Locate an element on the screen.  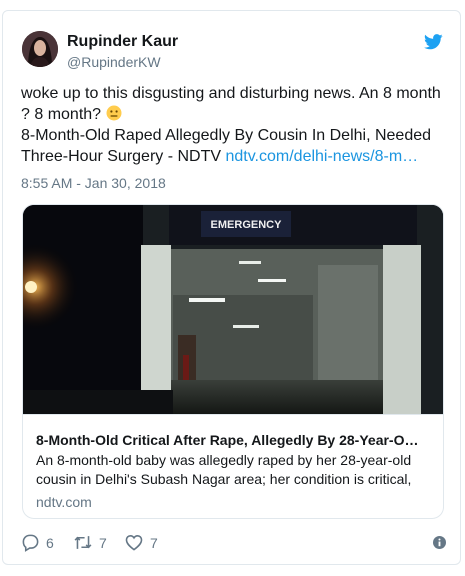
reply-icon is located at coordinates (30, 543).